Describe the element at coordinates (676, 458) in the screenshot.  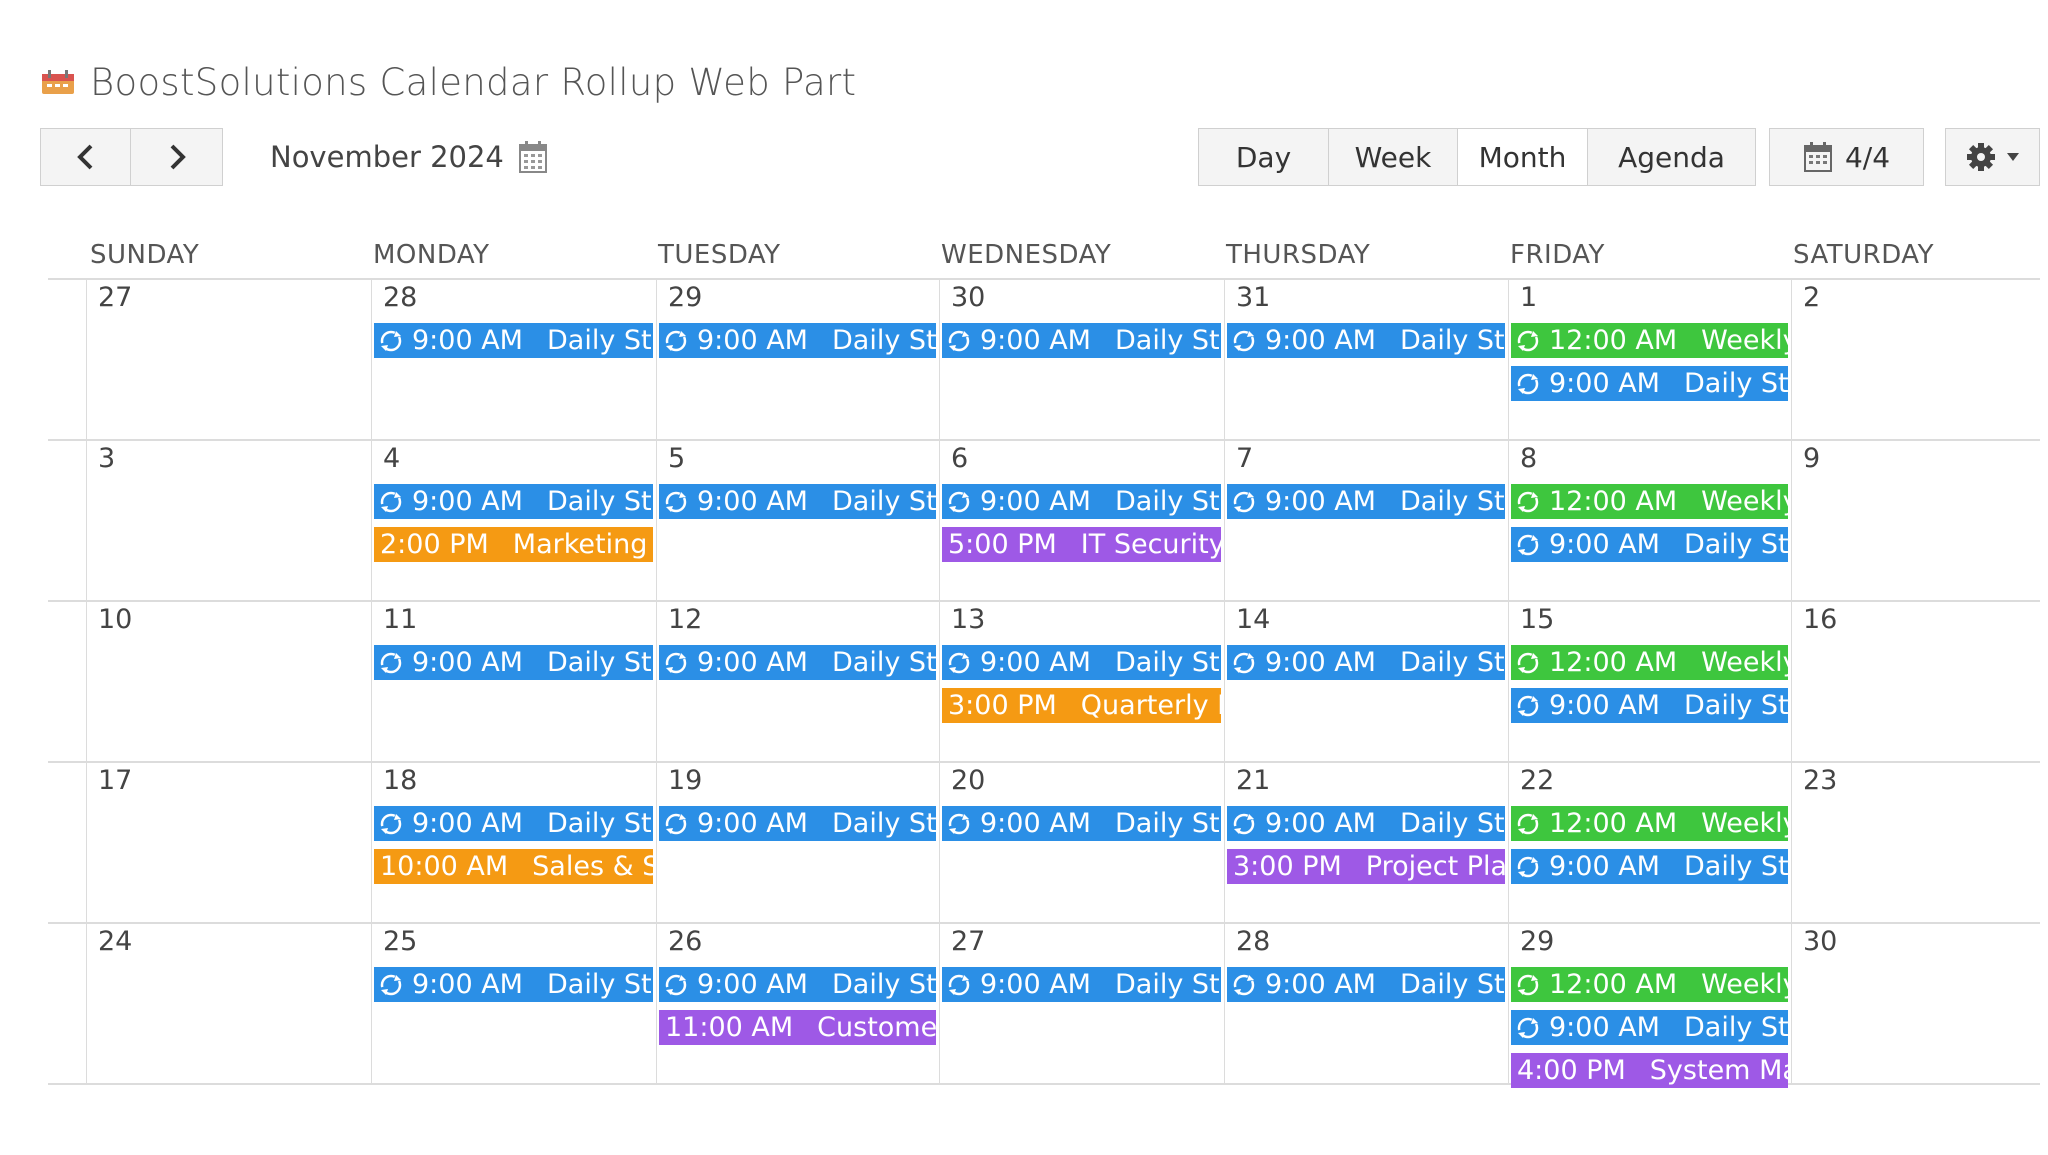
I see `day-number: 5` at that location.